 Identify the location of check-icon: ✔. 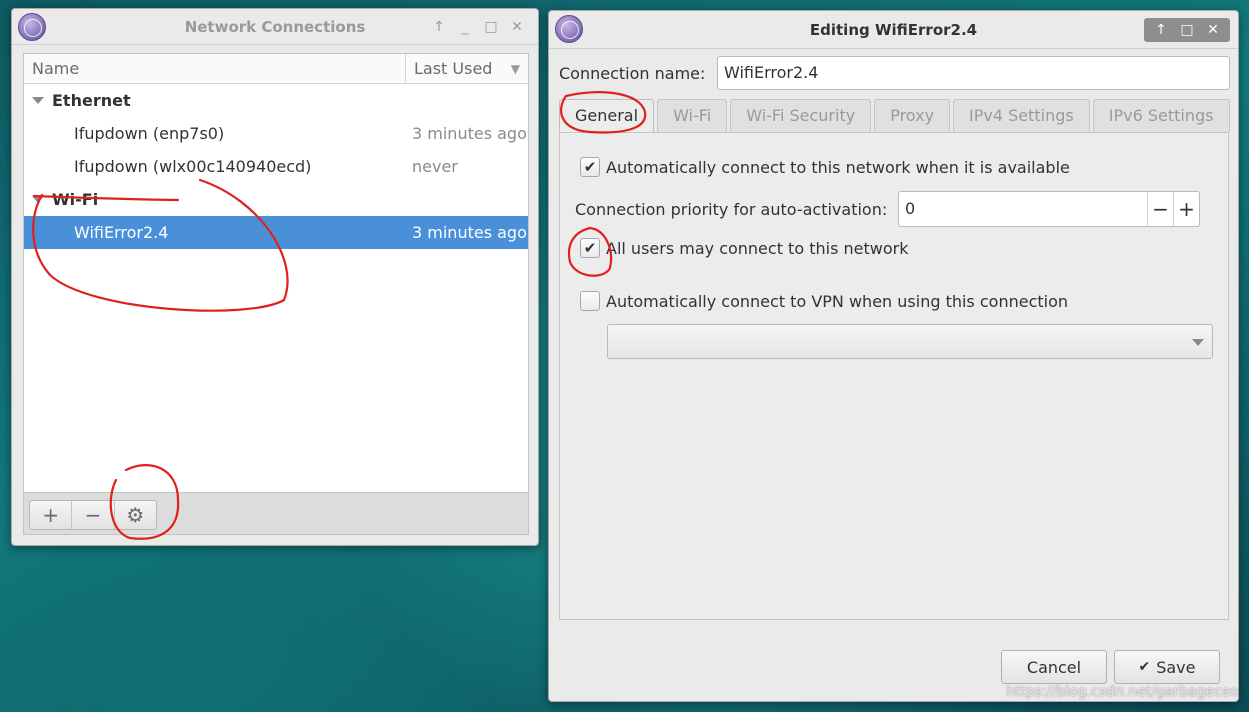
(1144, 667).